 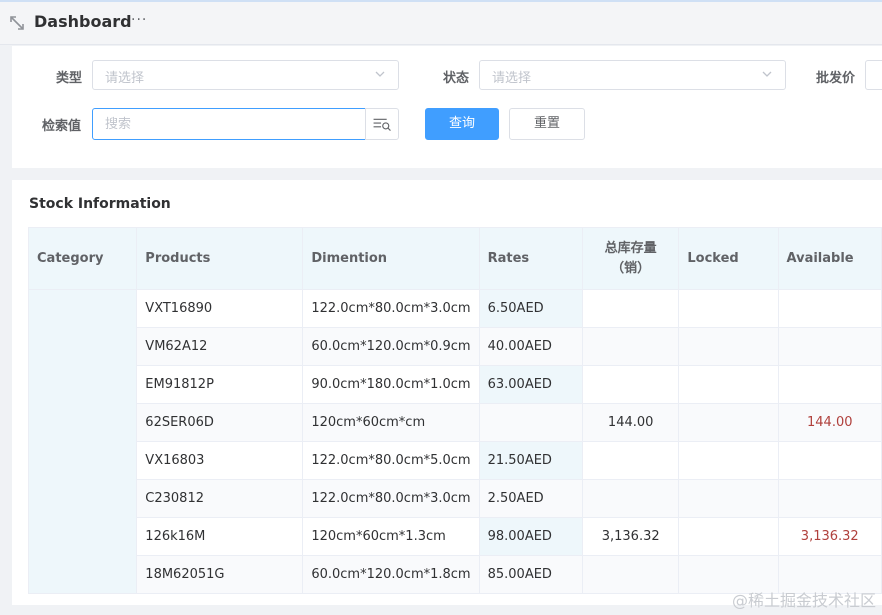 I want to click on dimension-cell: 60.0cm*120.0cm*1.8cm, so click(x=391, y=574).